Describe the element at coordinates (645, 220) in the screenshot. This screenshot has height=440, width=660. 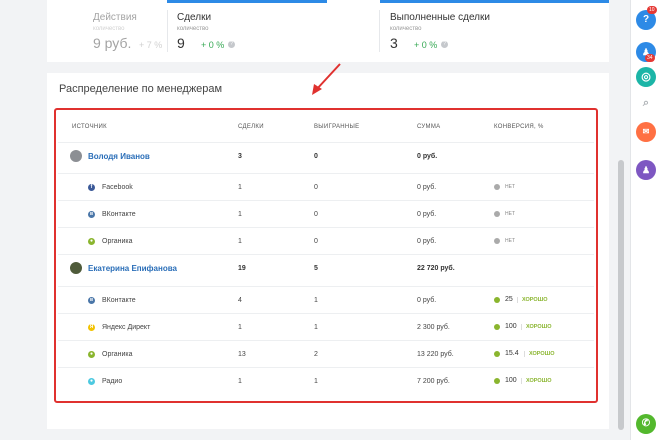
I see `right-panel: ? 10 ♟ 34 ◎ ⌕ ✉ ♟ ✆` at that location.